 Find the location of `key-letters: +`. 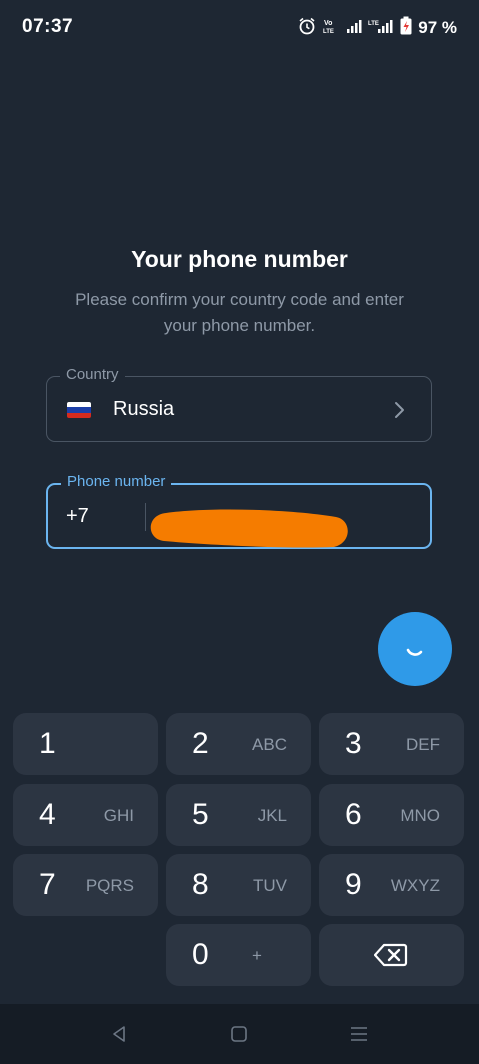

key-letters: + is located at coordinates (257, 955).